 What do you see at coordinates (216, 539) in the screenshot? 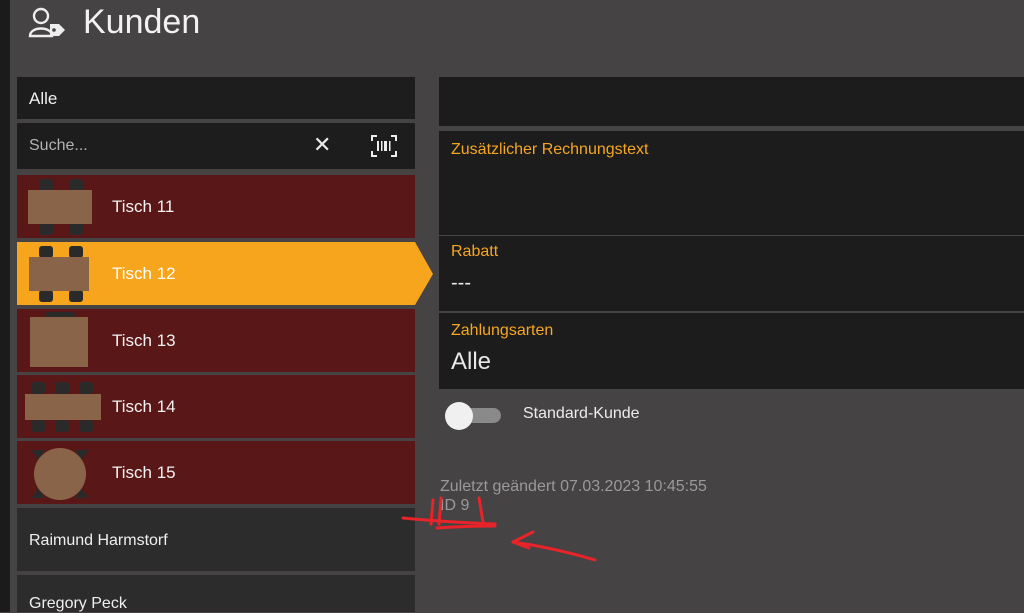
I see `list-item-customer: Raimund Harmstorf` at bounding box center [216, 539].